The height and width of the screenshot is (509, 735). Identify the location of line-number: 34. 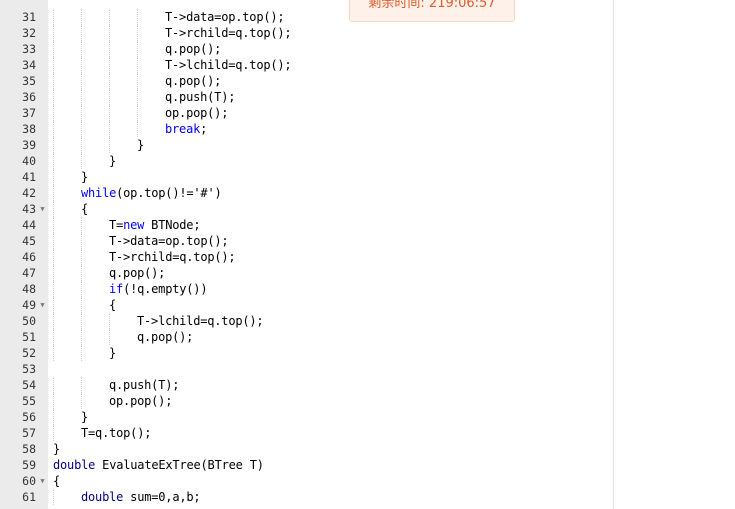
(29, 65).